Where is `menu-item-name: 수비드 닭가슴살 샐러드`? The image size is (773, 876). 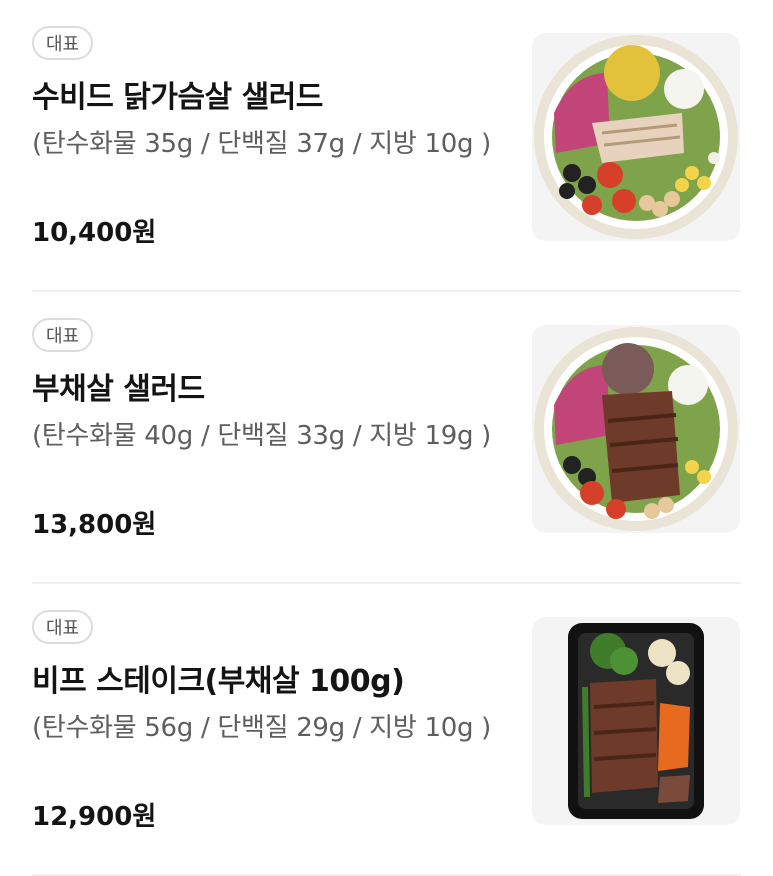
menu-item-name: 수비드 닭가슴살 샐러드 is located at coordinates (177, 97).